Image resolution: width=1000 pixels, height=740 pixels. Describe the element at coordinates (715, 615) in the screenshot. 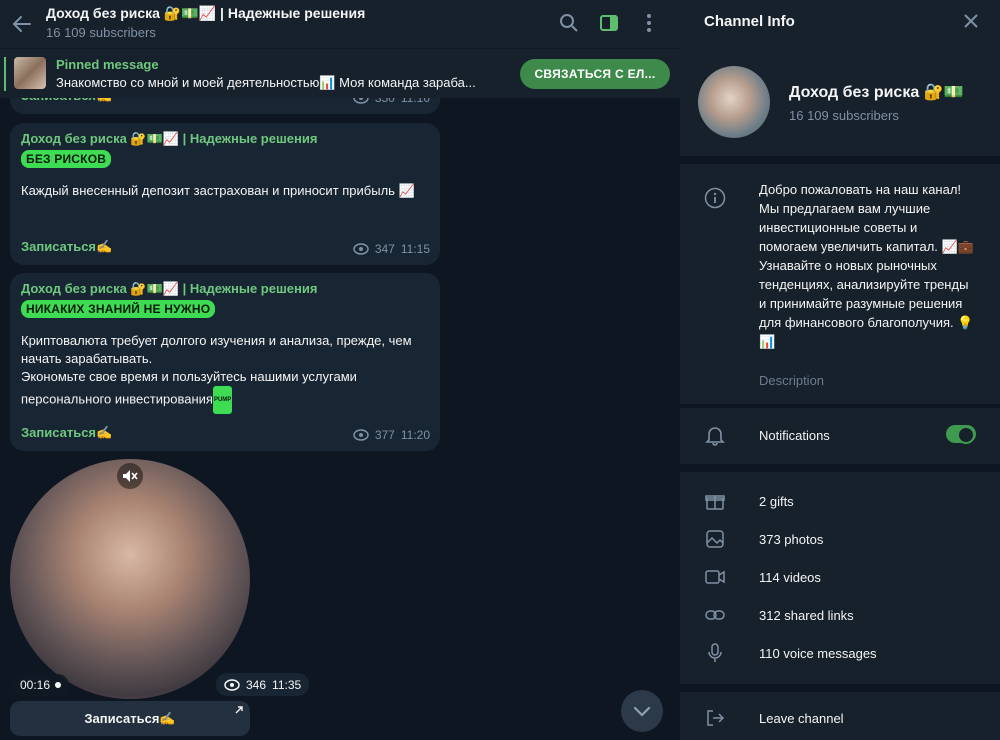

I see `link-icon` at that location.